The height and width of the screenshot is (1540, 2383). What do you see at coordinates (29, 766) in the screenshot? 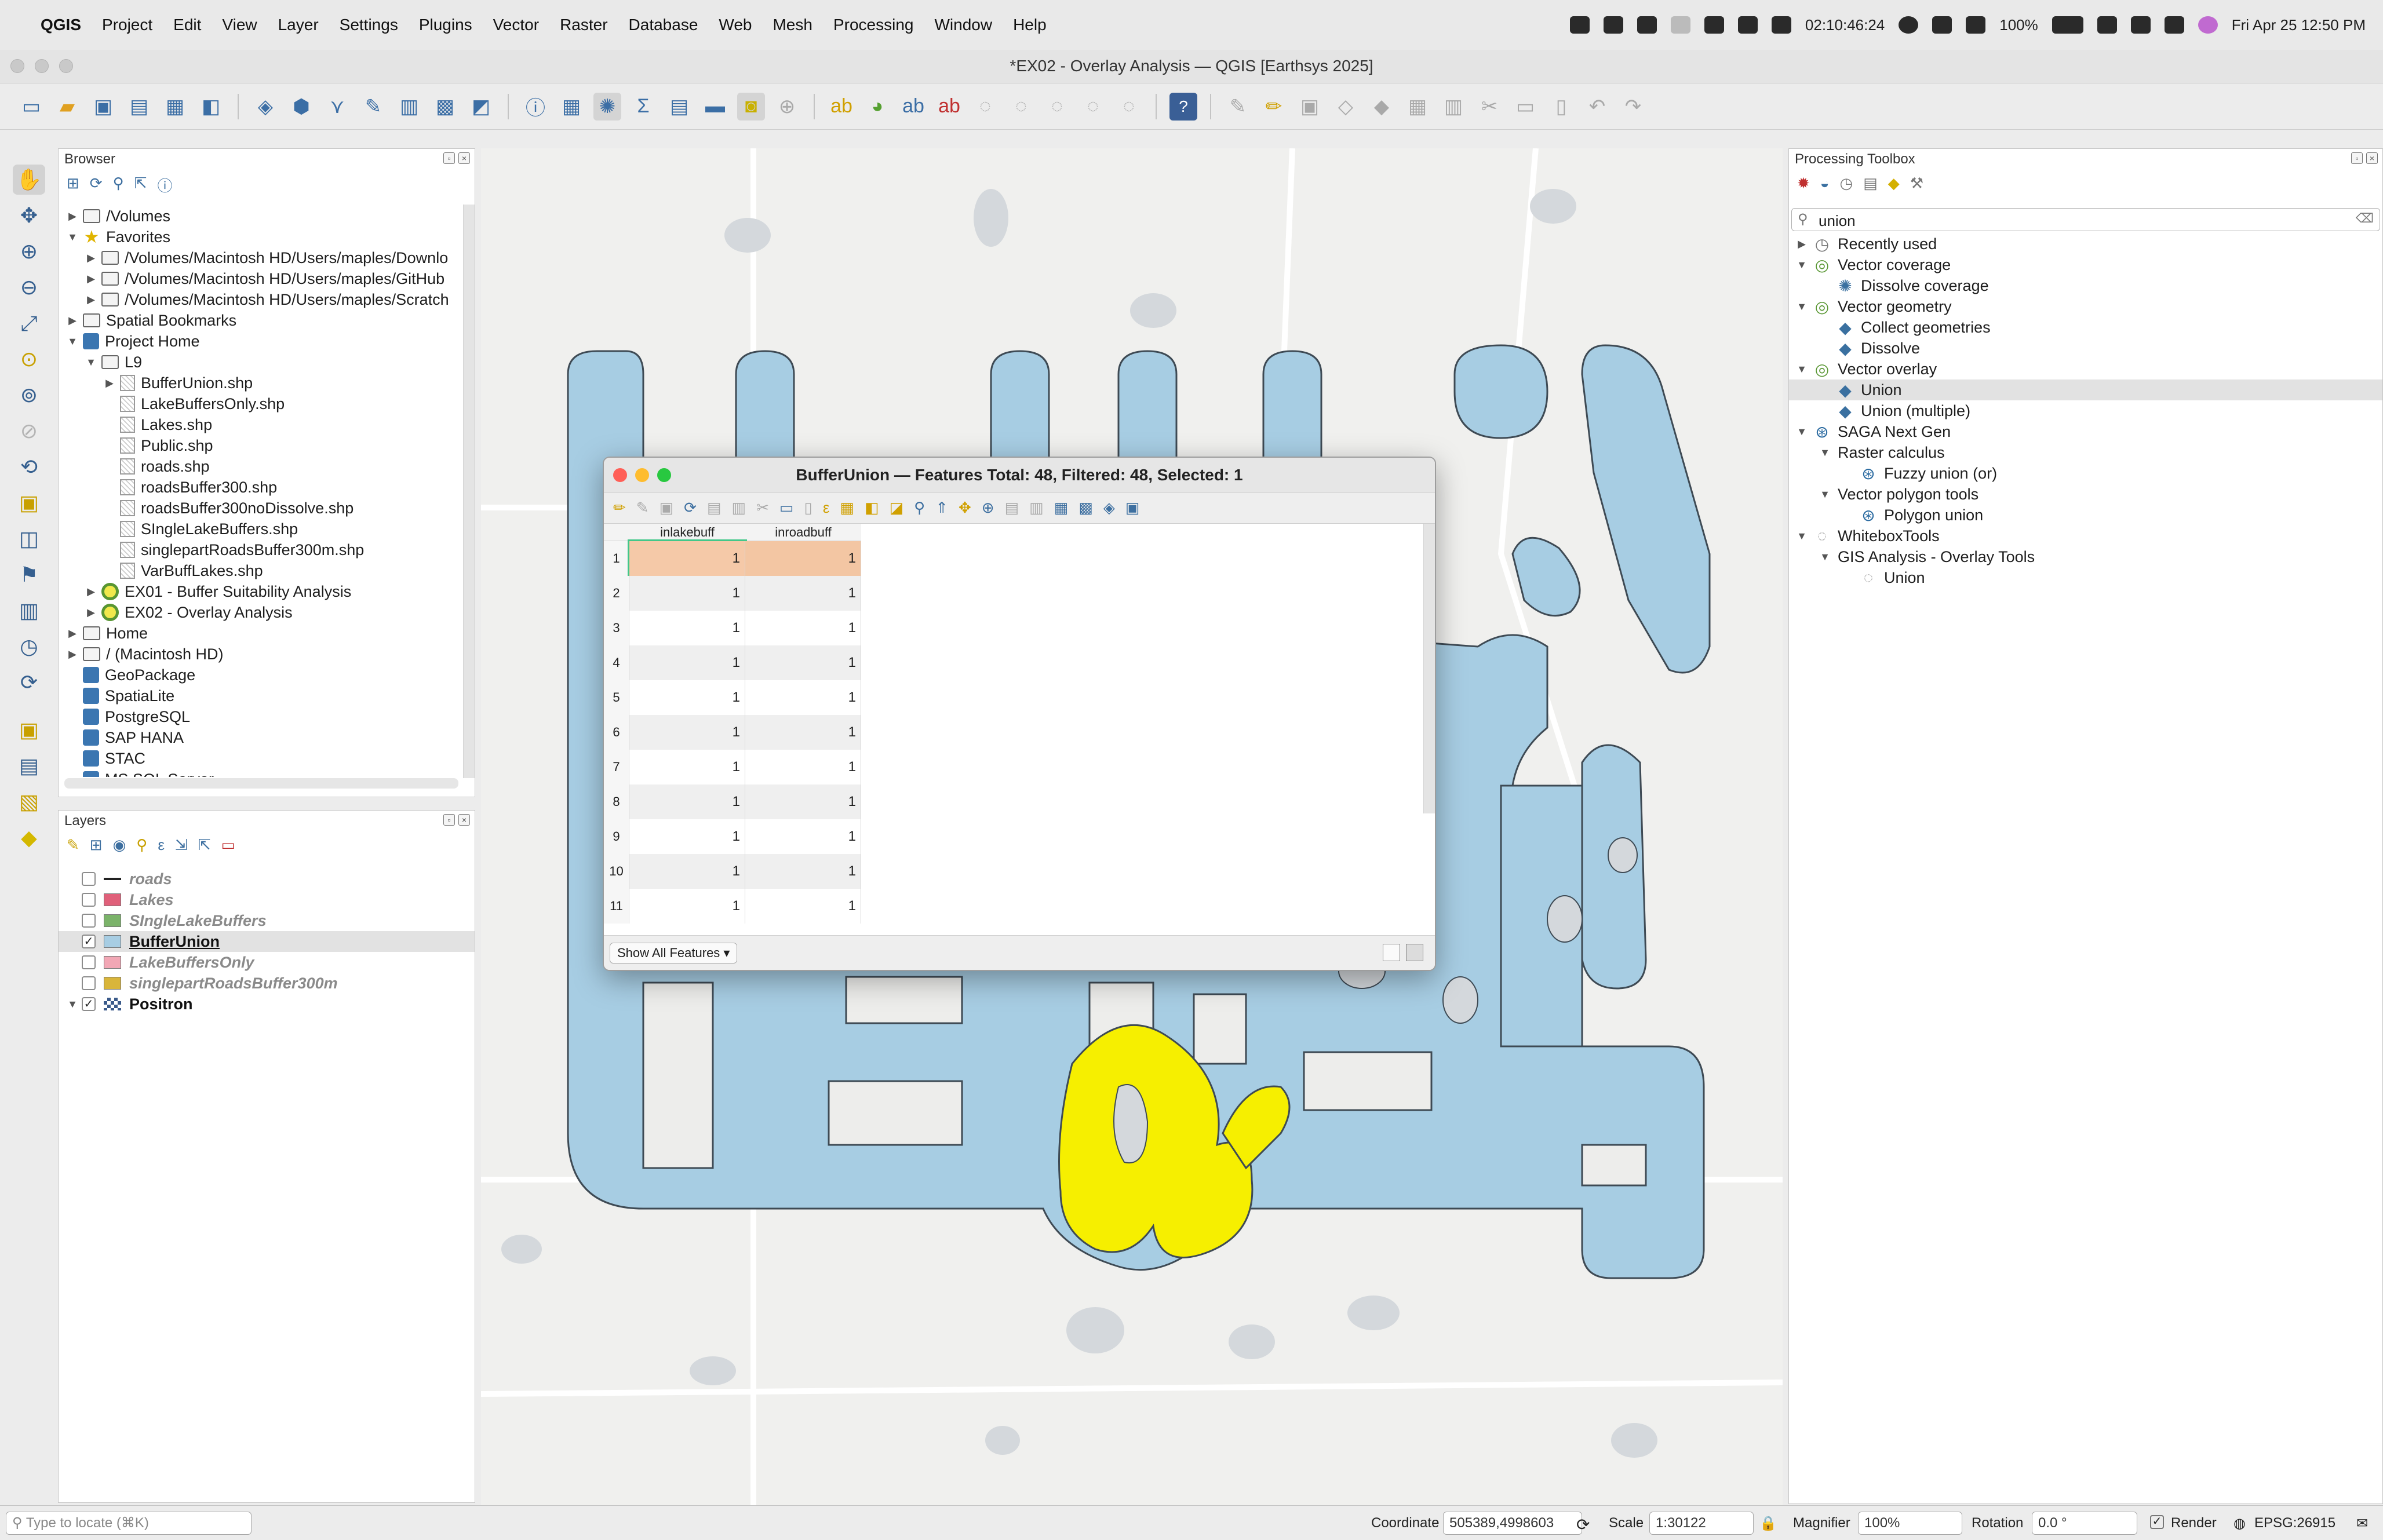
I see `select-by-value-icon: ▤` at bounding box center [29, 766].